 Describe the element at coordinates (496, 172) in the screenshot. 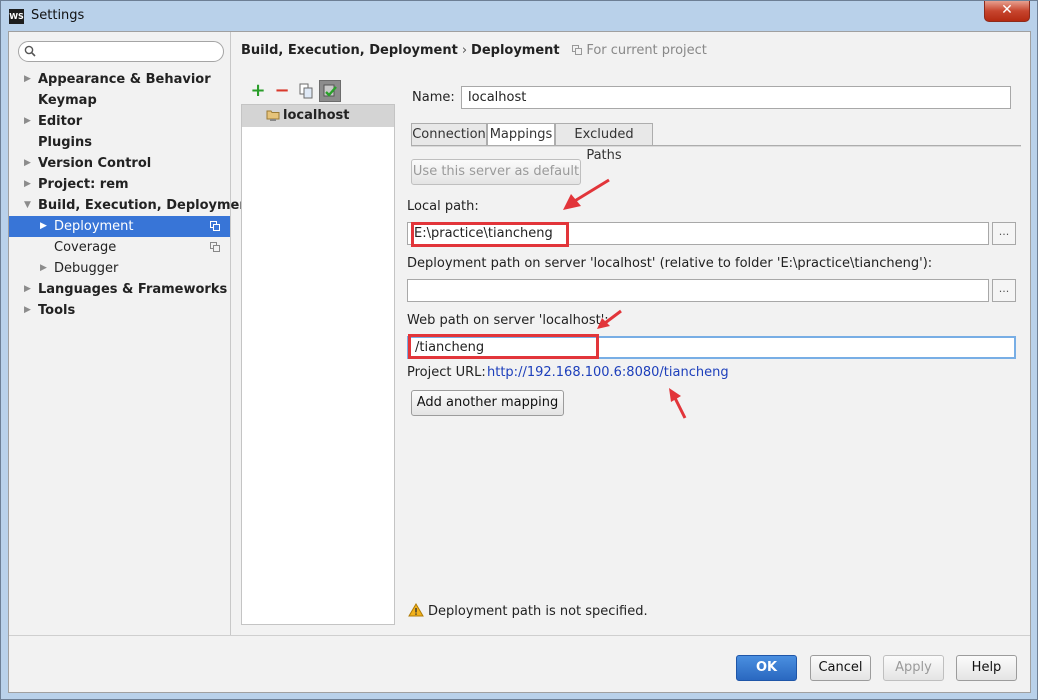

I see `use-as-default-button: Use this server as default` at that location.